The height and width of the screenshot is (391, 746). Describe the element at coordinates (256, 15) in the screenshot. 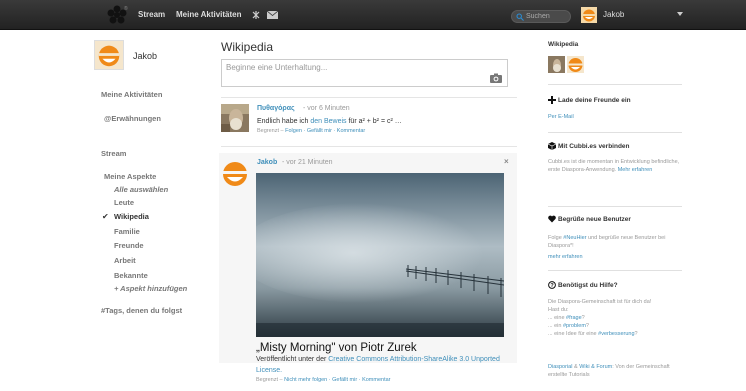

I see `notifications-icon` at that location.